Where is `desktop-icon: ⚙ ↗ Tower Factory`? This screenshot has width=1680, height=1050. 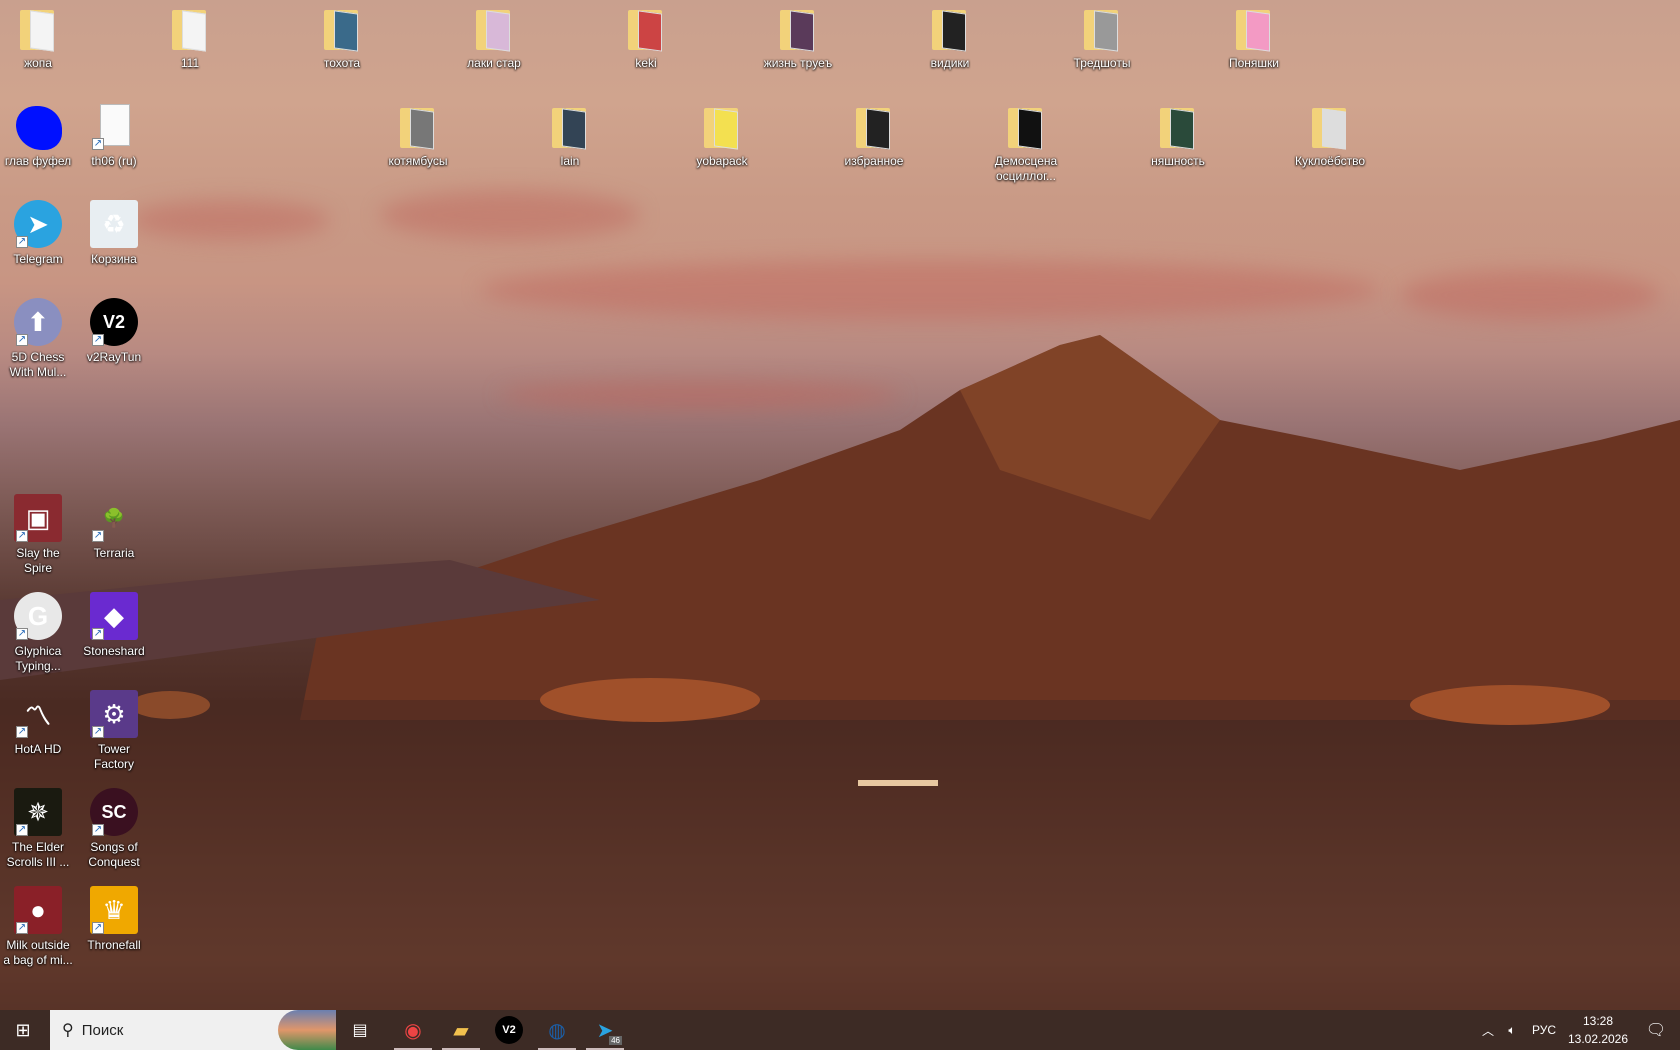 desktop-icon: ⚙ ↗ Tower Factory is located at coordinates (114, 731).